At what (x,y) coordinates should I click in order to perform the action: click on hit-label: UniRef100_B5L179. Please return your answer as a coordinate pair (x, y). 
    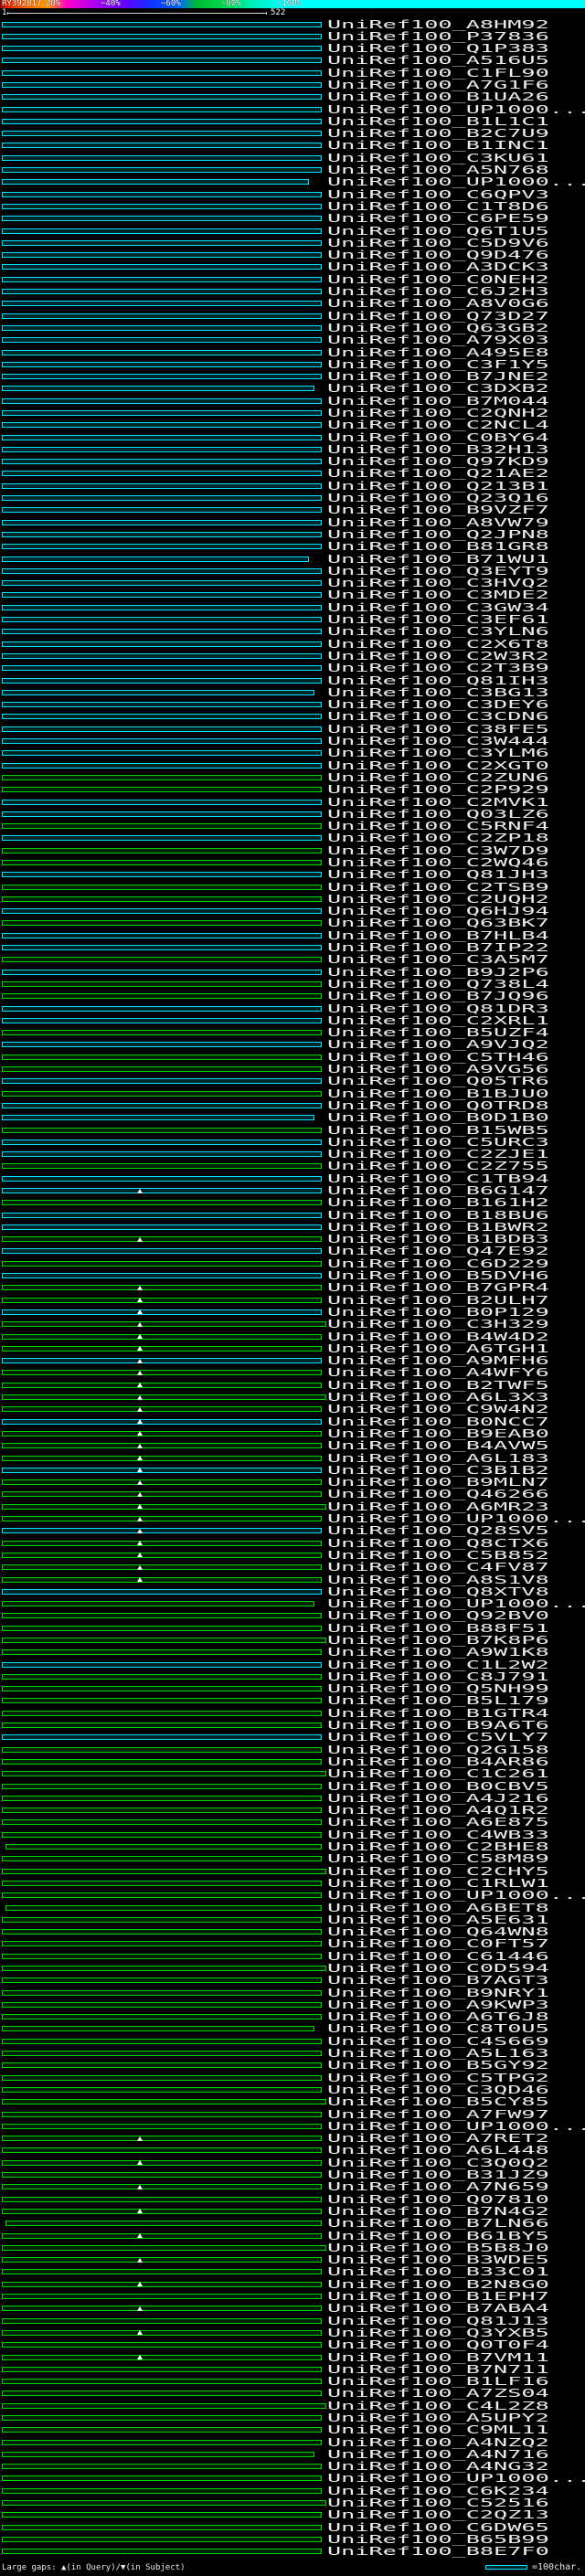
    Looking at the image, I should click on (438, 1701).